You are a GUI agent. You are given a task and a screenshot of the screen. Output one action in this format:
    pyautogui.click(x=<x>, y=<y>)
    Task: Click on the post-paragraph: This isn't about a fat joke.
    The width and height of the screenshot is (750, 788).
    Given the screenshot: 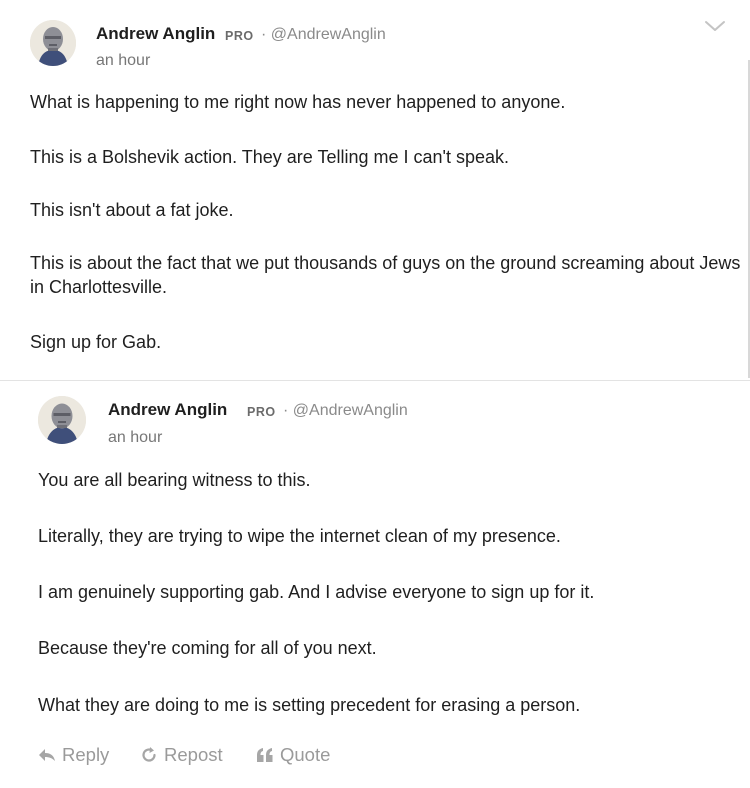 What is the action you would take?
    pyautogui.click(x=132, y=210)
    